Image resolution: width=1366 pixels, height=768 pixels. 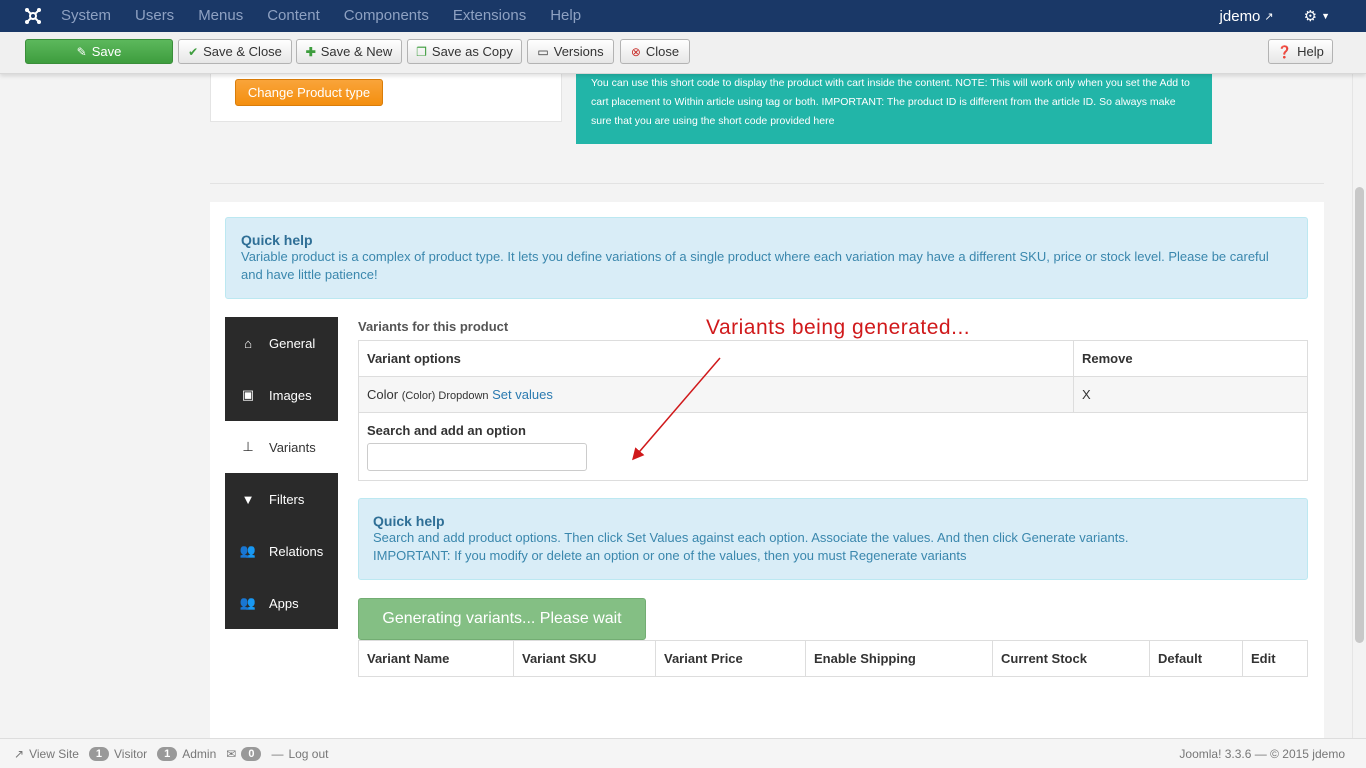 What do you see at coordinates (1190, 394) in the screenshot?
I see `remove-option-button: X` at bounding box center [1190, 394].